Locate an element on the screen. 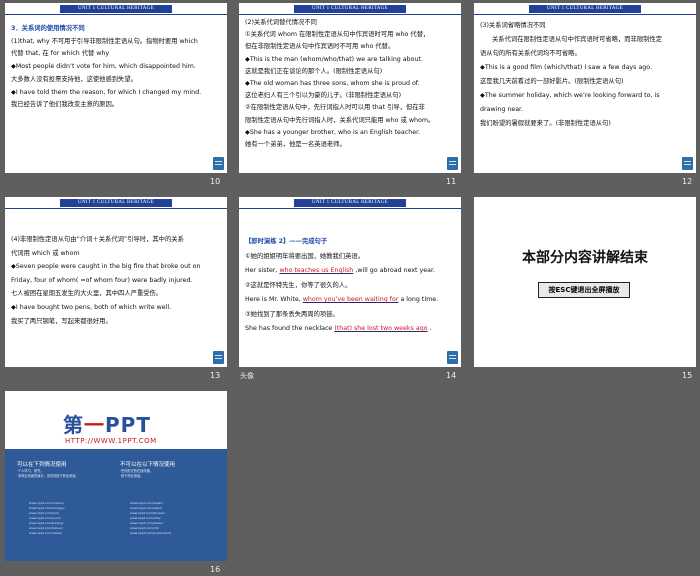  allowed-heading: 可以在下列情况使用 is located at coordinates (42, 465).